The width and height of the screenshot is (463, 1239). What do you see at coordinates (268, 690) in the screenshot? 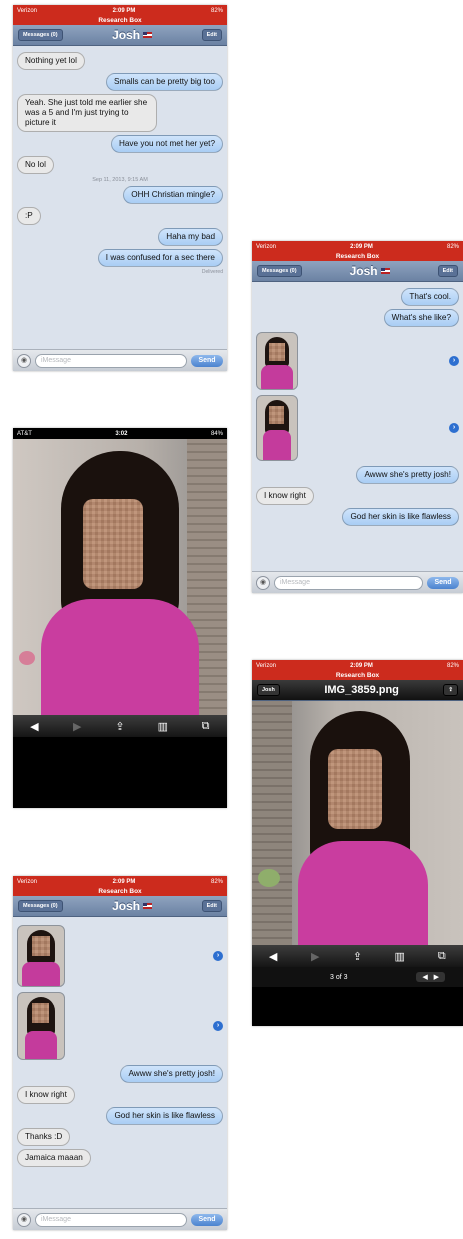
I see `josh-back-button: Josh` at bounding box center [268, 690].